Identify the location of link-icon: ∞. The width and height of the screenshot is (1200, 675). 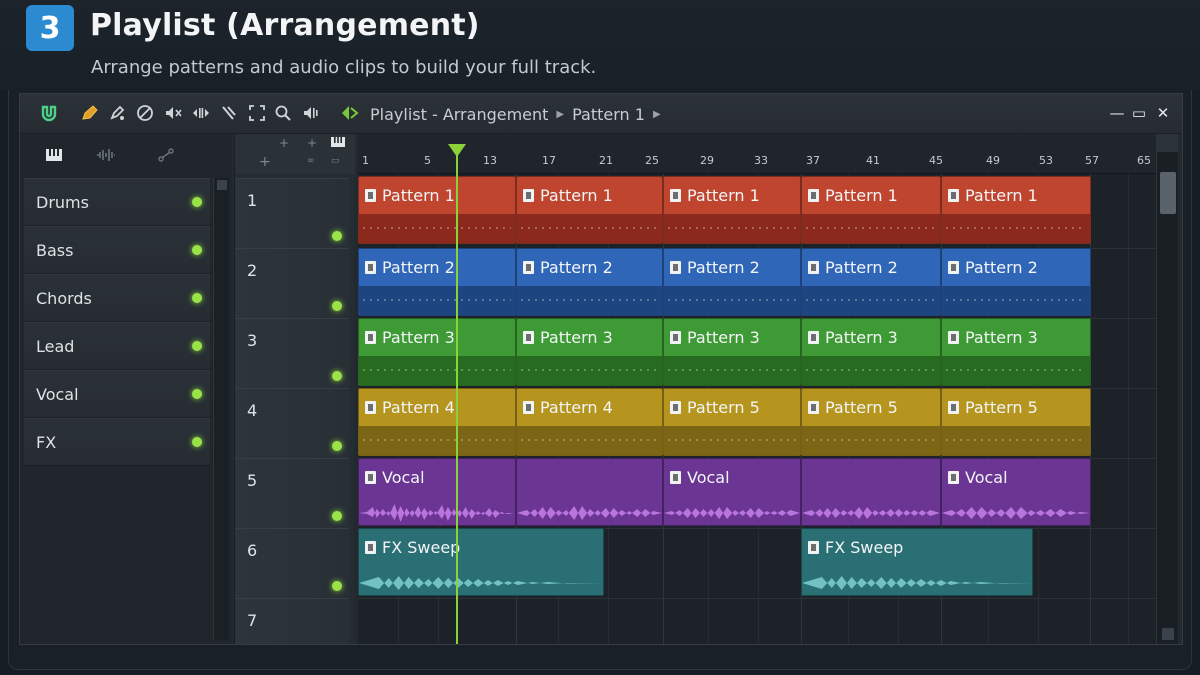
(311, 161).